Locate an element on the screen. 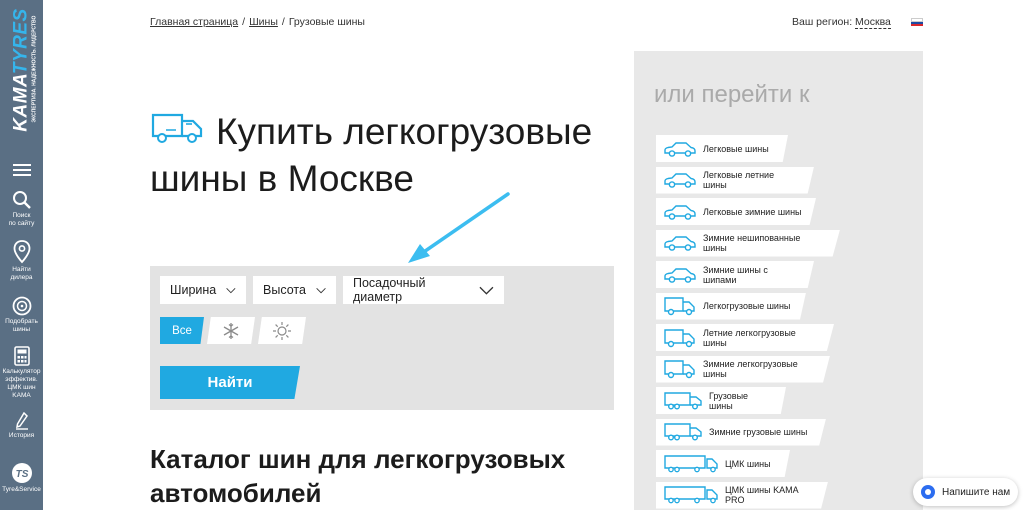  season-summer-button is located at coordinates (282, 330).